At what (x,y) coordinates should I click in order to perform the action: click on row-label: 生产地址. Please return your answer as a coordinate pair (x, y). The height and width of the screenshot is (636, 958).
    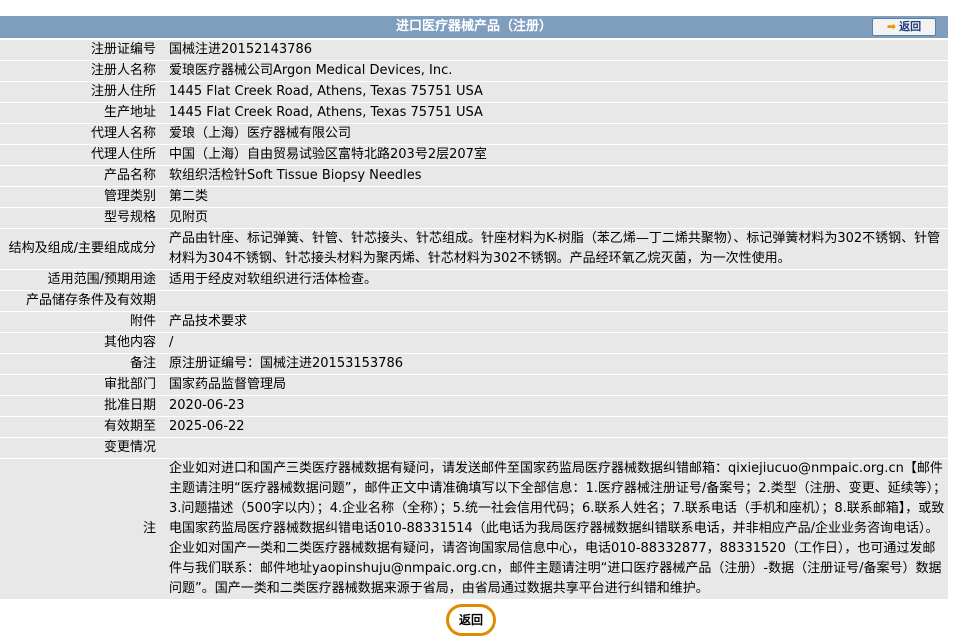
    Looking at the image, I should click on (81, 113).